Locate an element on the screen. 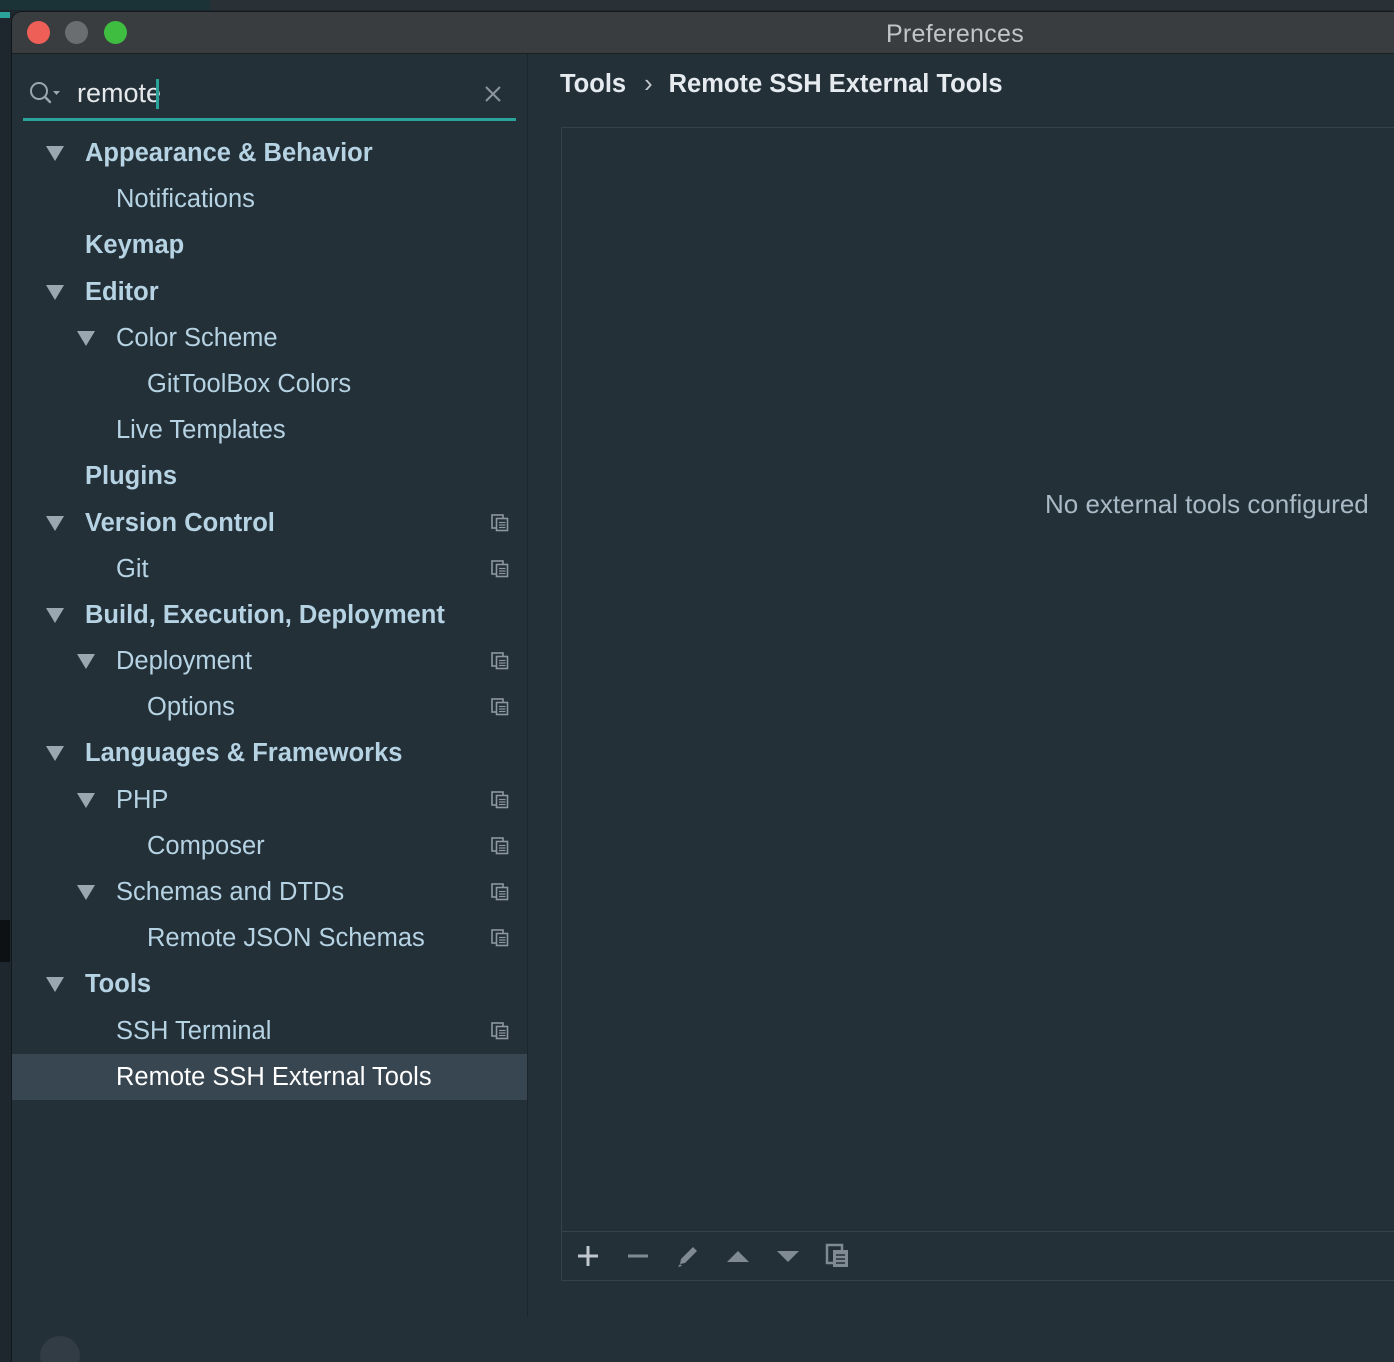  desktop-left-edge is located at coordinates (5, 941).